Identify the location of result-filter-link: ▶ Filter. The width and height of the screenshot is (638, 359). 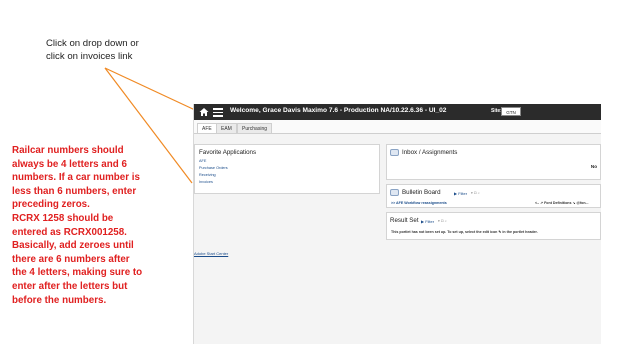
(427, 221).